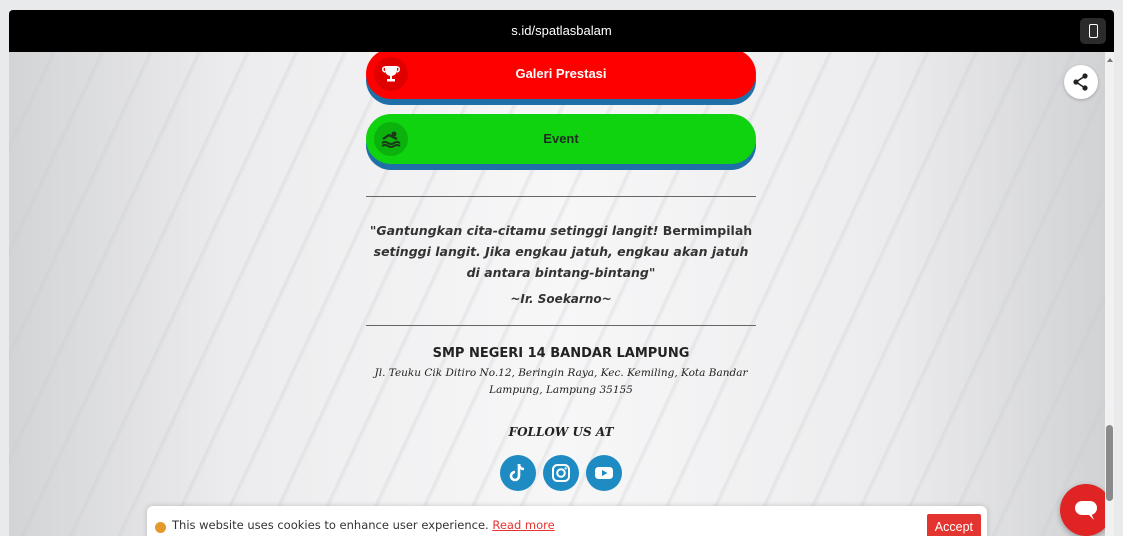 Image resolution: width=1123 pixels, height=536 pixels. I want to click on url-text: s.id/spatlasbalam, so click(561, 30).